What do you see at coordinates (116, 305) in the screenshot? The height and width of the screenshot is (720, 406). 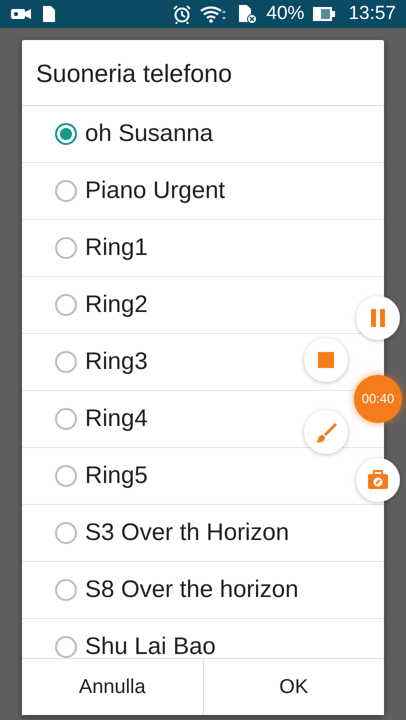 I see `ringtone-label: Ring2` at bounding box center [116, 305].